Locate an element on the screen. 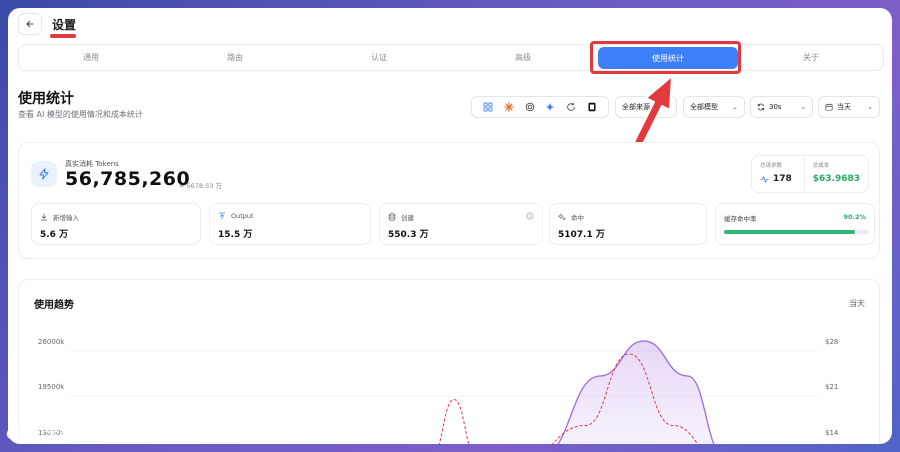 This screenshot has width=900, height=452. refresh-interval-select: 30s ⌄ is located at coordinates (781, 107).